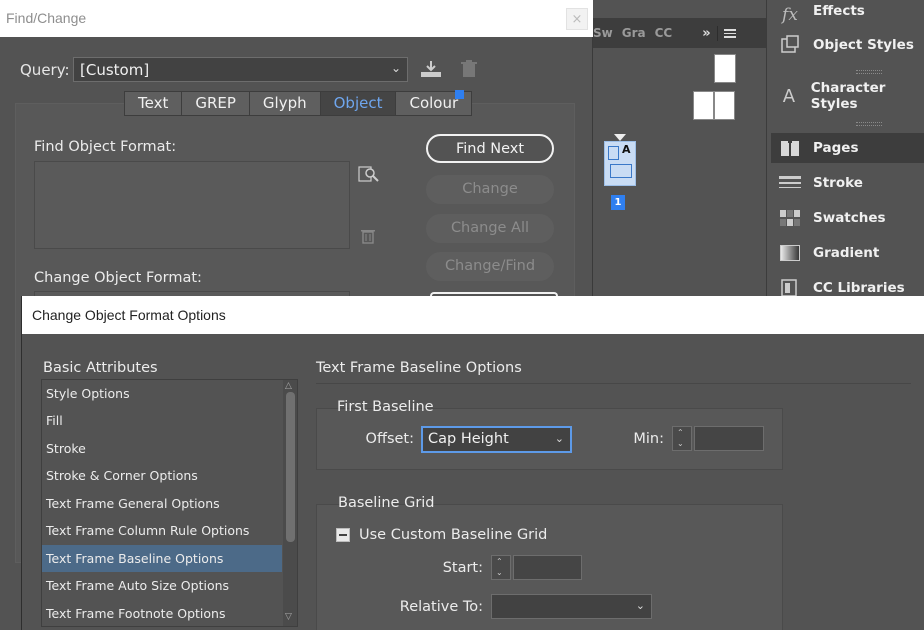  I want to click on list-item-fill: Fill, so click(162, 420).